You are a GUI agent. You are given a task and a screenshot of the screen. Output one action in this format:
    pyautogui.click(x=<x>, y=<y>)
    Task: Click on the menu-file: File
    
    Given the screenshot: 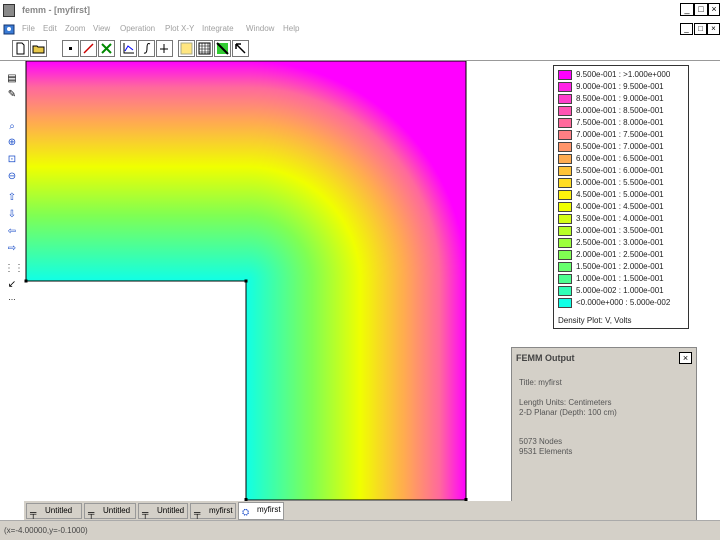 What is the action you would take?
    pyautogui.click(x=28, y=28)
    